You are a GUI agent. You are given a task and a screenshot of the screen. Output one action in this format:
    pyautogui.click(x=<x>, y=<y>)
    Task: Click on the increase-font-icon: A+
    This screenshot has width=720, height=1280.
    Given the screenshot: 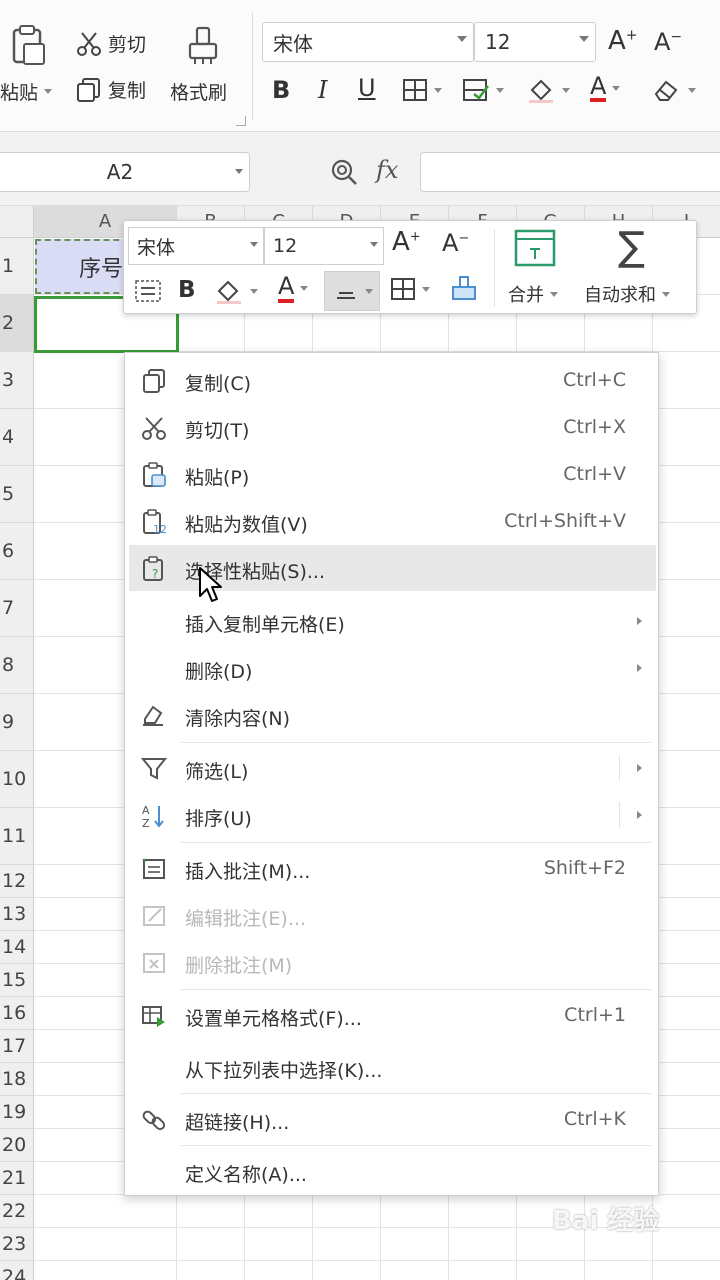 What is the action you would take?
    pyautogui.click(x=623, y=41)
    